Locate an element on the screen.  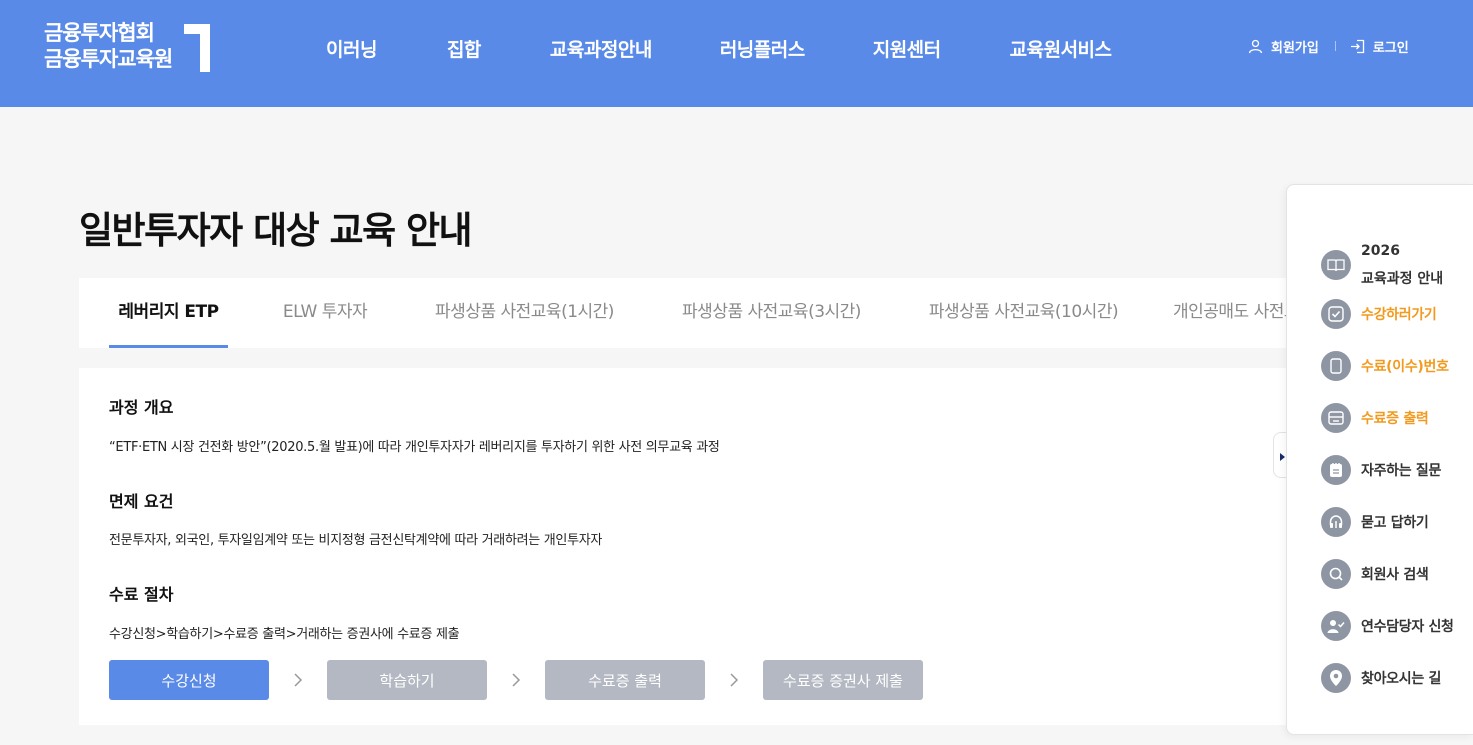
quick-directions-label: 찾아오시는 길 is located at coordinates (1401, 679).